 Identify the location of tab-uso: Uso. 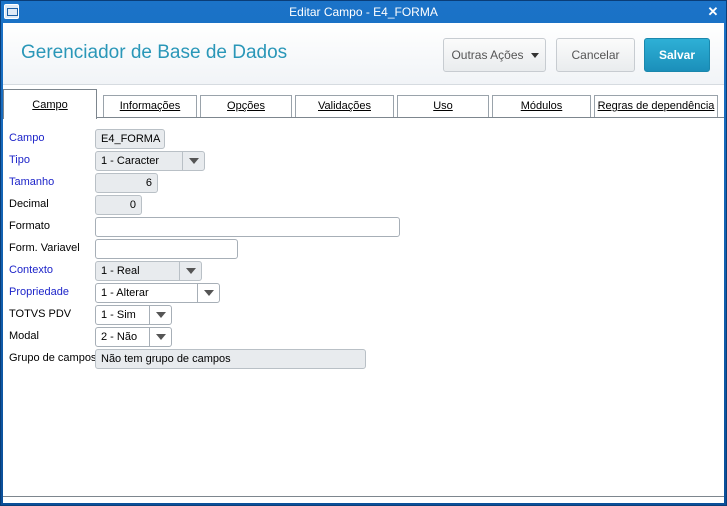
(443, 106).